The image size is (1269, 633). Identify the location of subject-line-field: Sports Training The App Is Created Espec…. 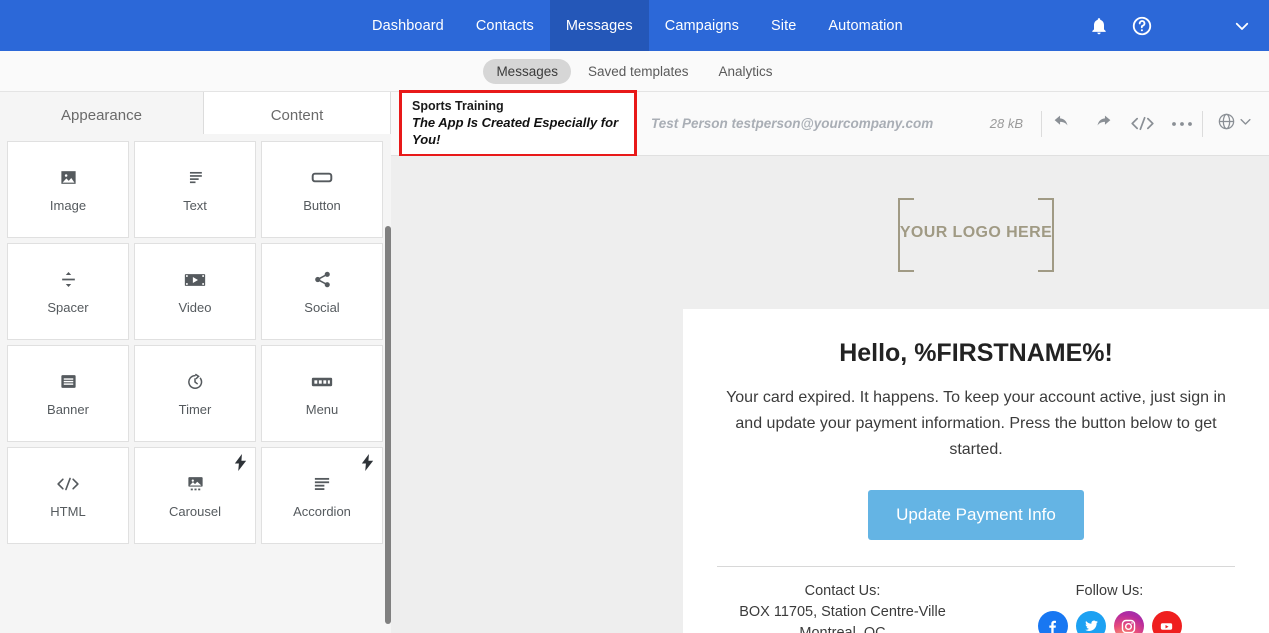
(518, 123).